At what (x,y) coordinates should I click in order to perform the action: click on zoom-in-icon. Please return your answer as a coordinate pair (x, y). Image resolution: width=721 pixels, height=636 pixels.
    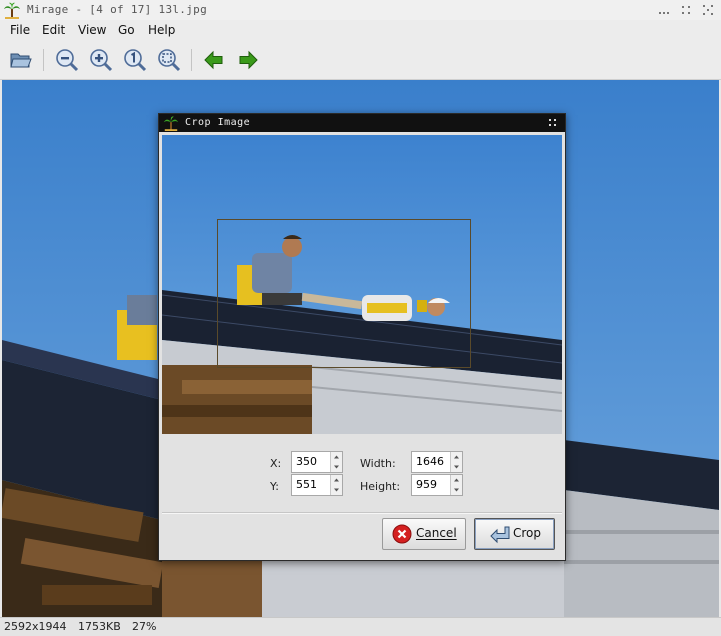
    Looking at the image, I should click on (101, 60).